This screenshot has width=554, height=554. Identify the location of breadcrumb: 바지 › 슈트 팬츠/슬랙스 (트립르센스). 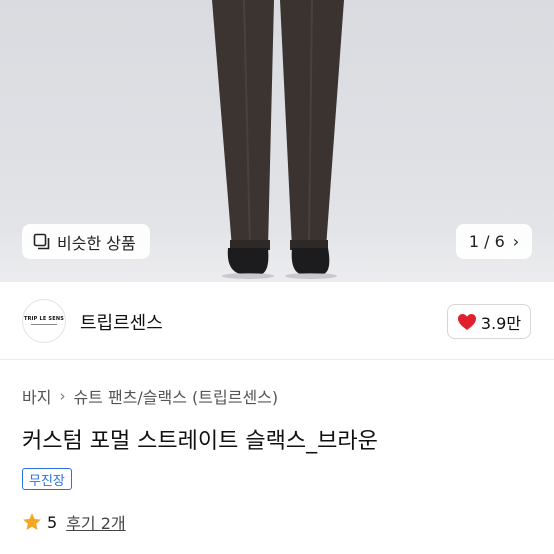
(150, 396).